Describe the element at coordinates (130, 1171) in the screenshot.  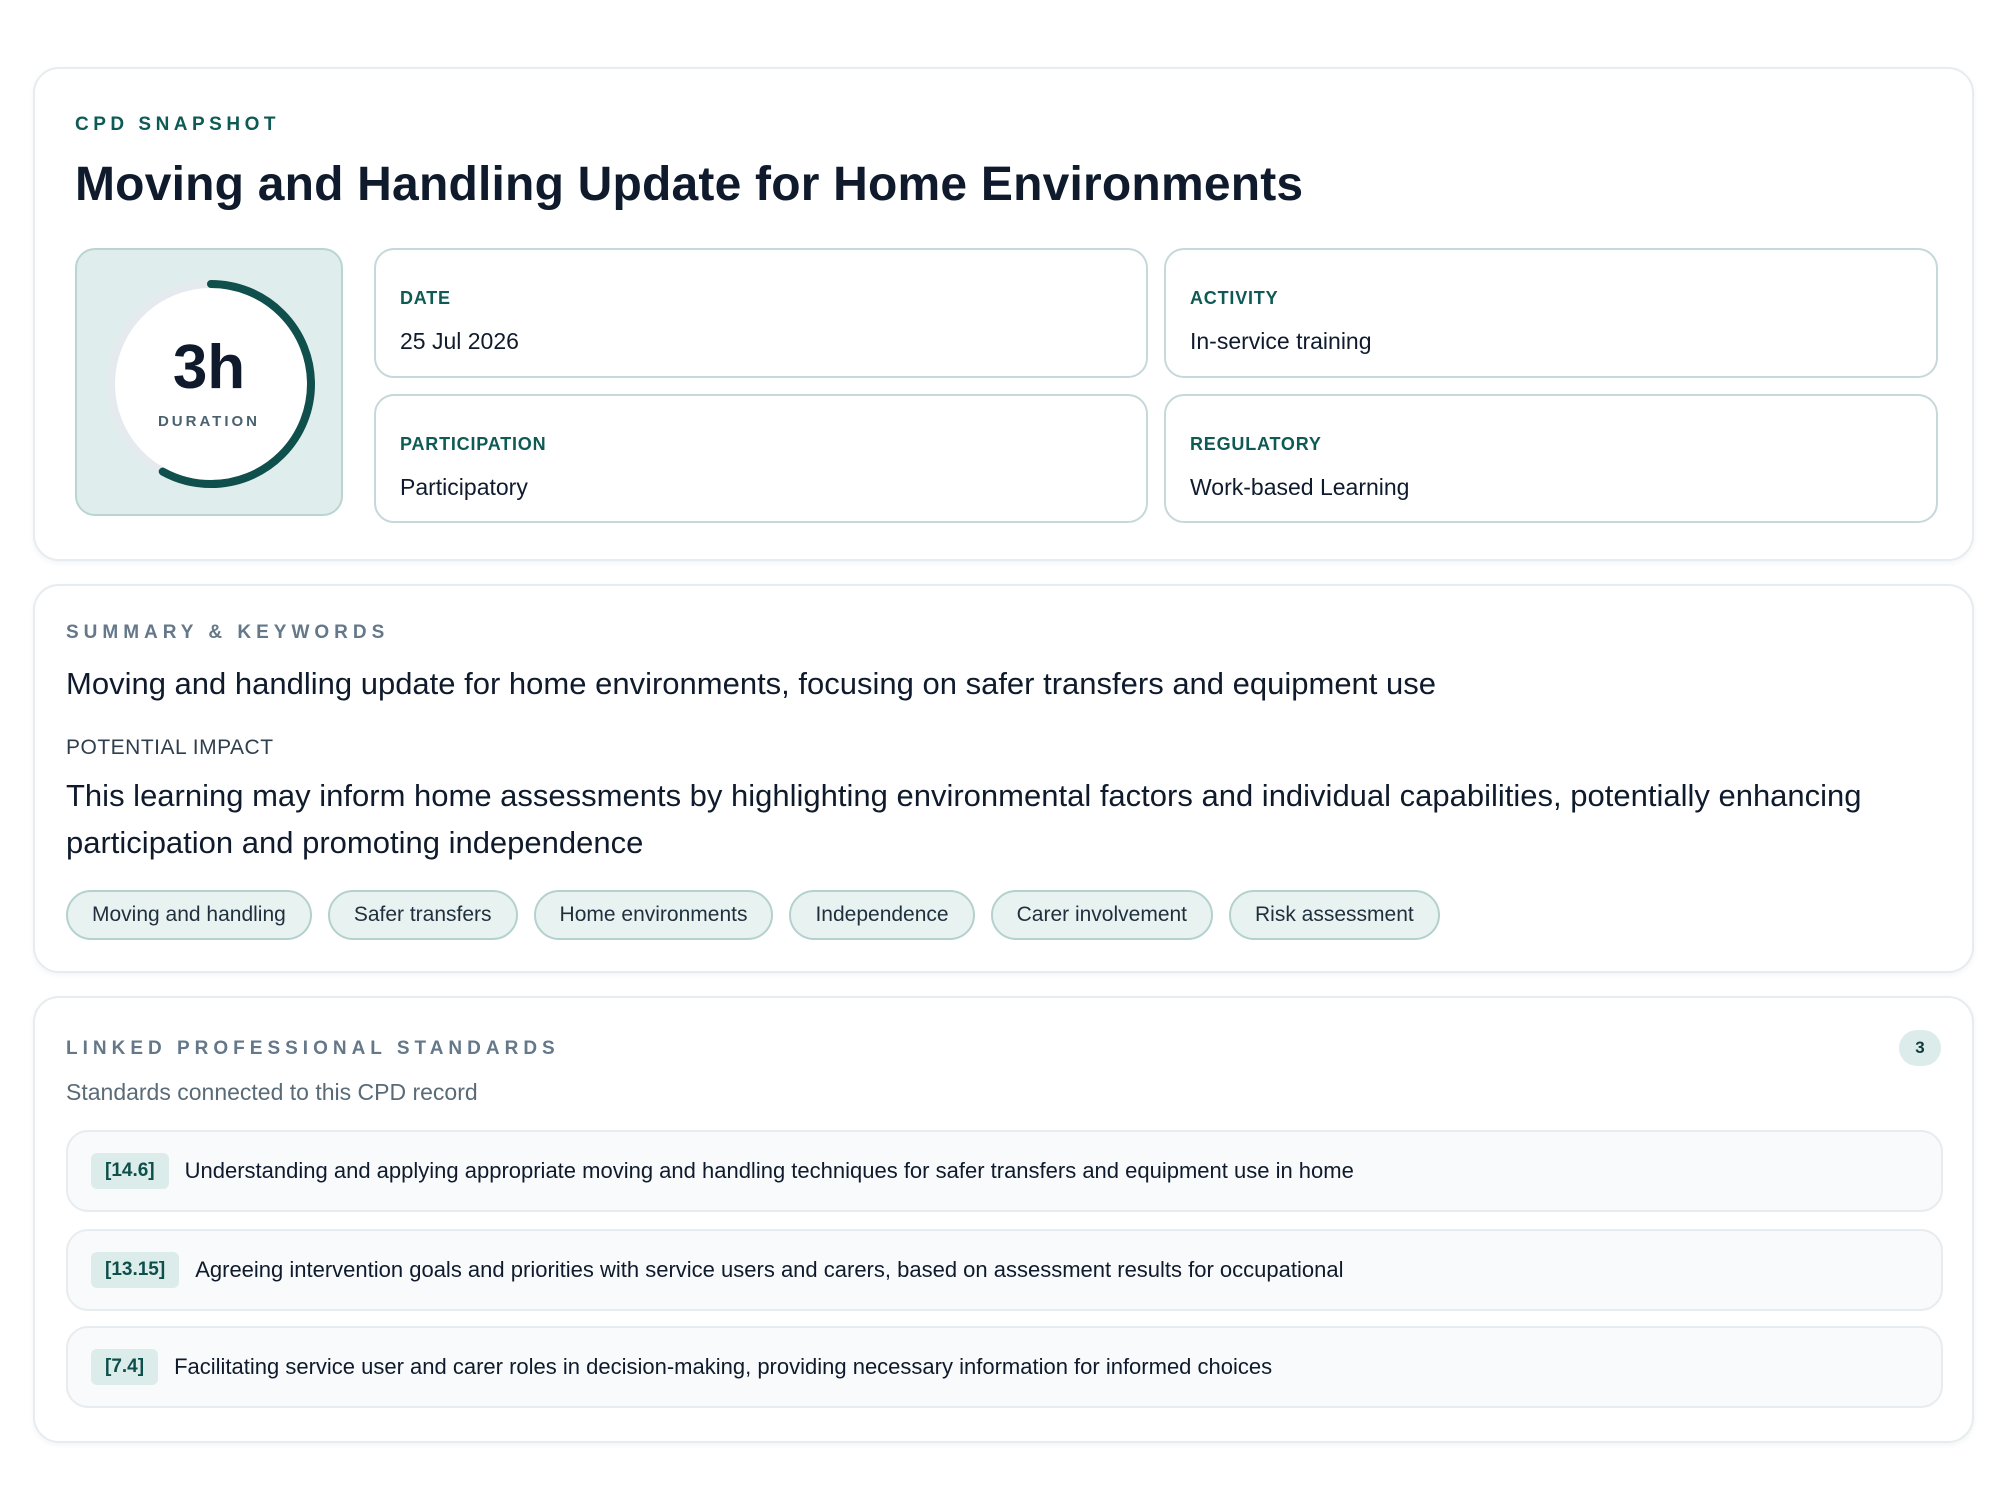
I see `standard-code: [14.6]` at that location.